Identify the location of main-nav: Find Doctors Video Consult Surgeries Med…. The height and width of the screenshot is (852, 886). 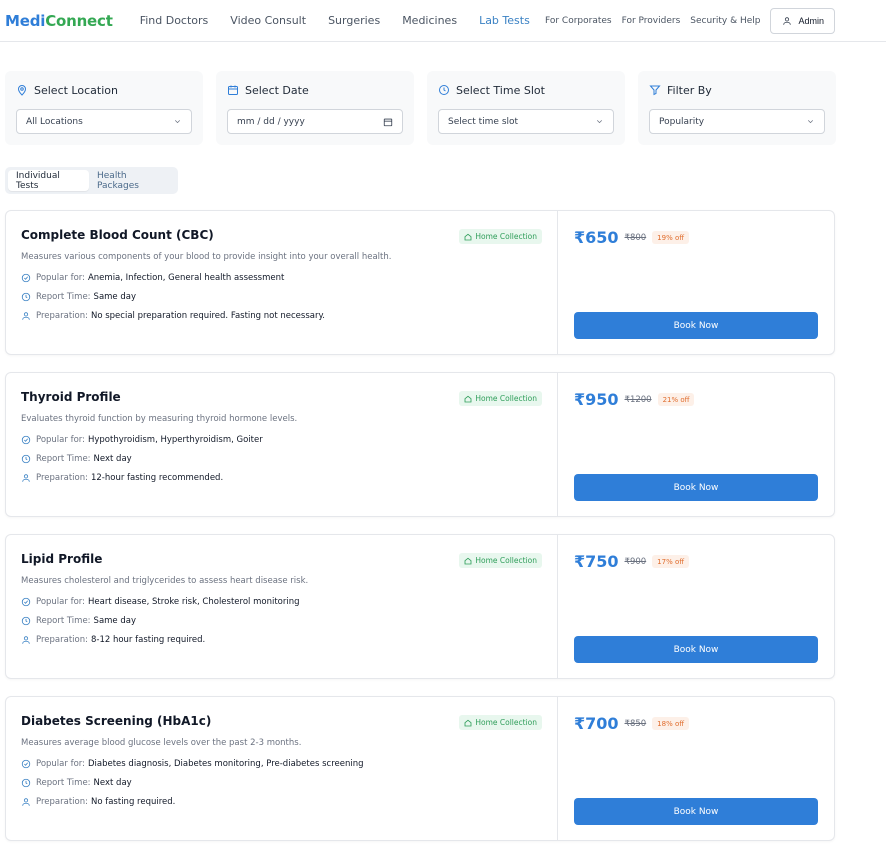
(346, 20).